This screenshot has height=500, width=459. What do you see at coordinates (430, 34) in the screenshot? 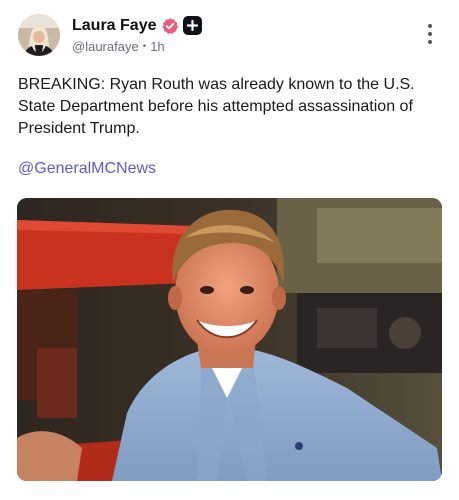
I see `more-vertical-icon` at bounding box center [430, 34].